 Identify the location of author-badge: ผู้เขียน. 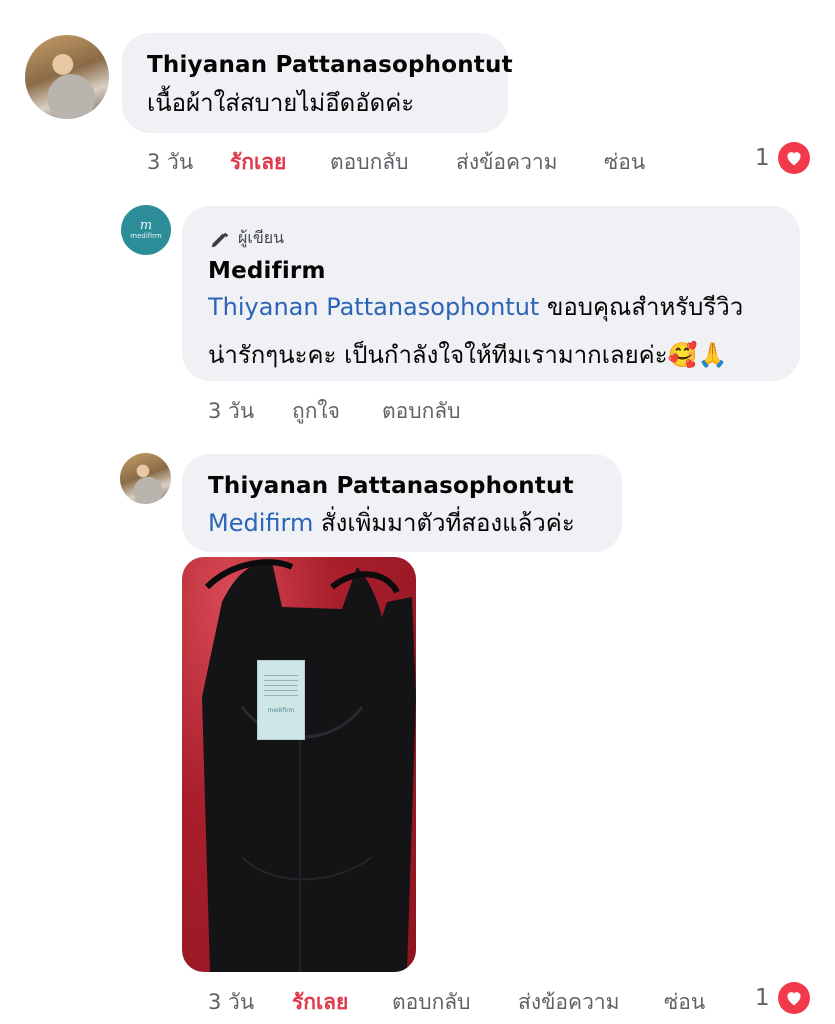
(246, 238).